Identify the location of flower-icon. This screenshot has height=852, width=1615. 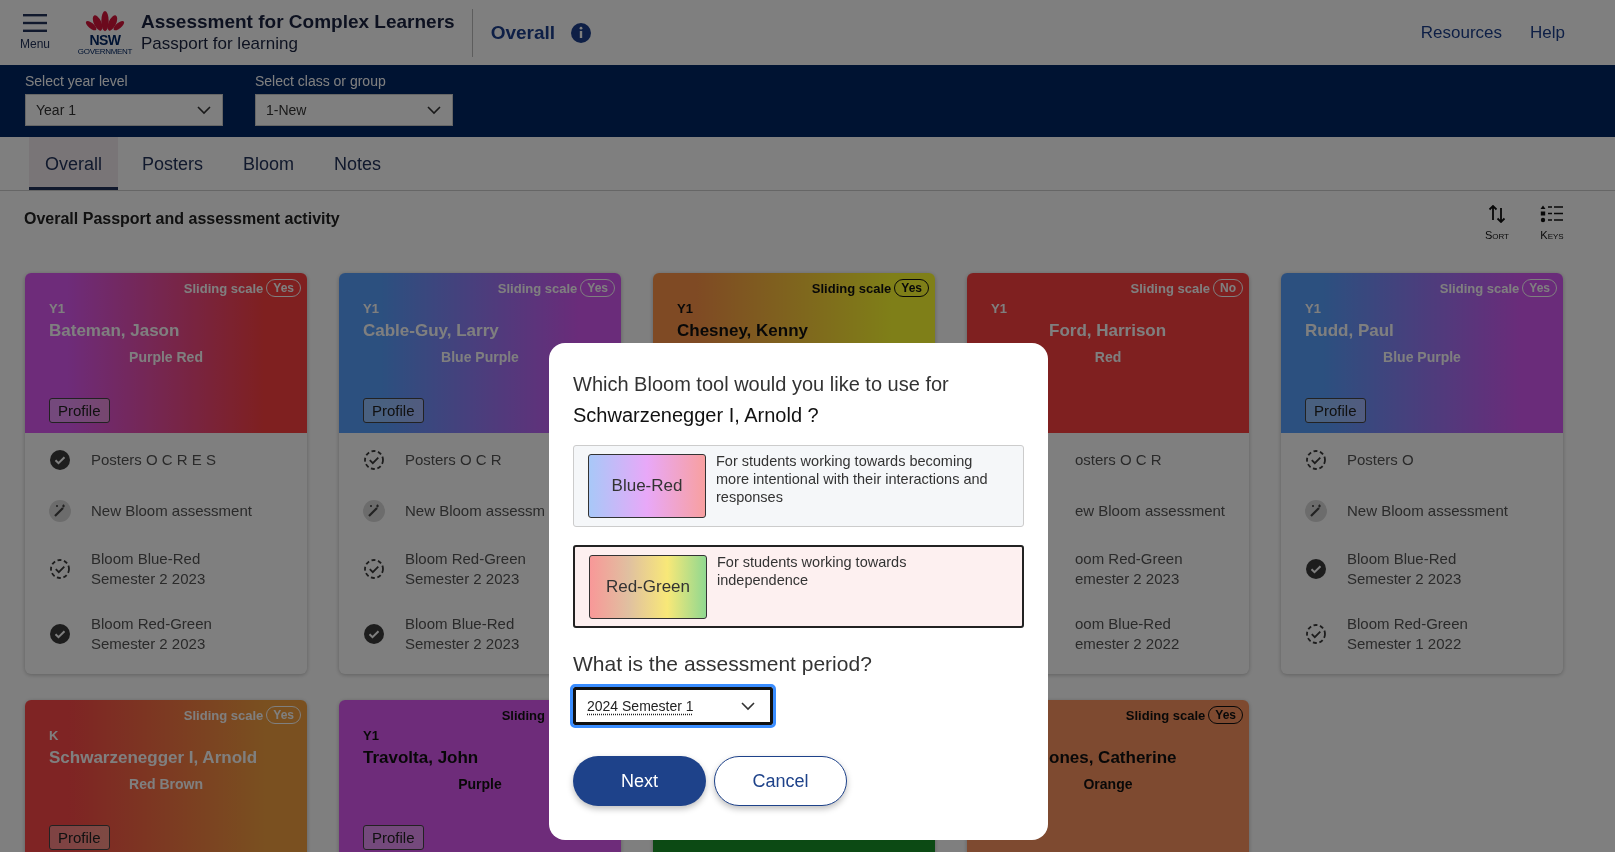
(105, 21).